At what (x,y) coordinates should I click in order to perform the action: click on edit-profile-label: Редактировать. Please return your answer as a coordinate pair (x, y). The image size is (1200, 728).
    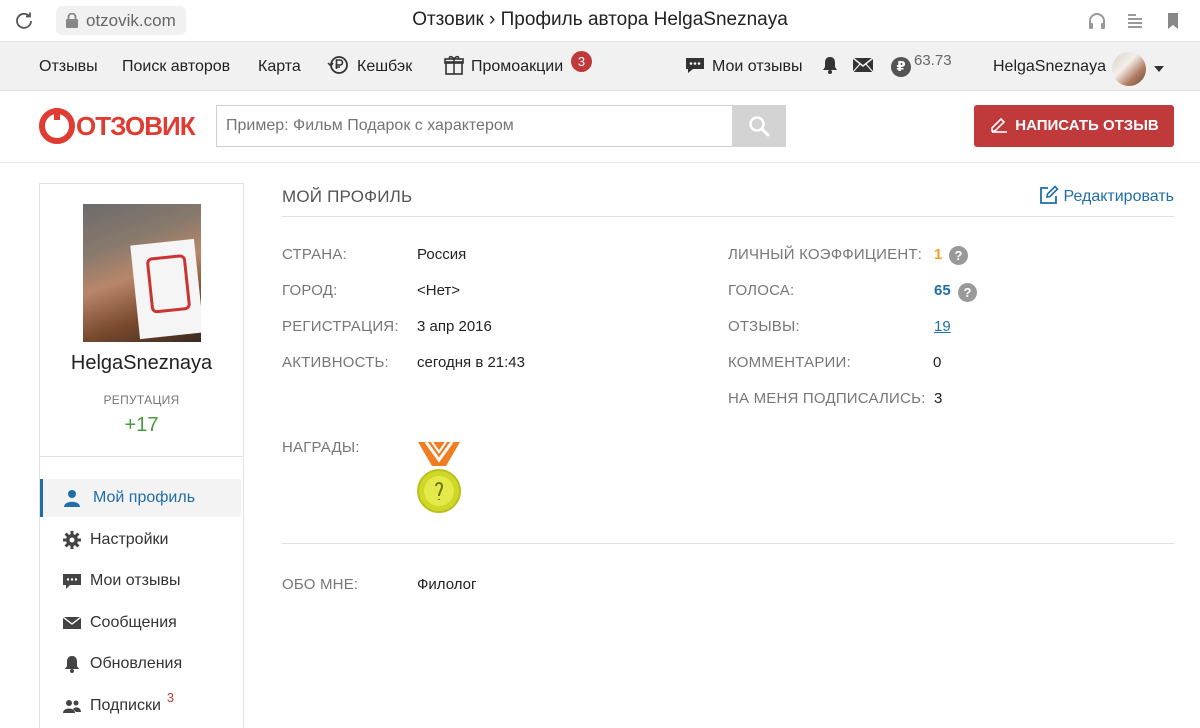
    Looking at the image, I should click on (1118, 197).